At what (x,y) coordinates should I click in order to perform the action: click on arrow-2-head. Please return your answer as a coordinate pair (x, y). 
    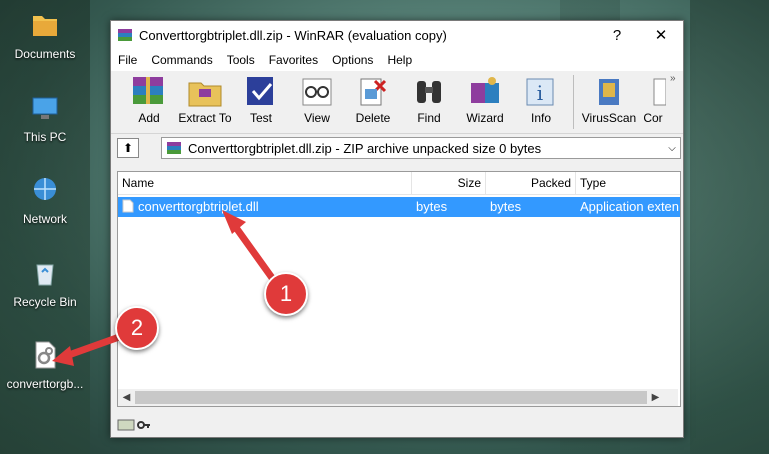
    Looking at the image, I should click on (63, 356).